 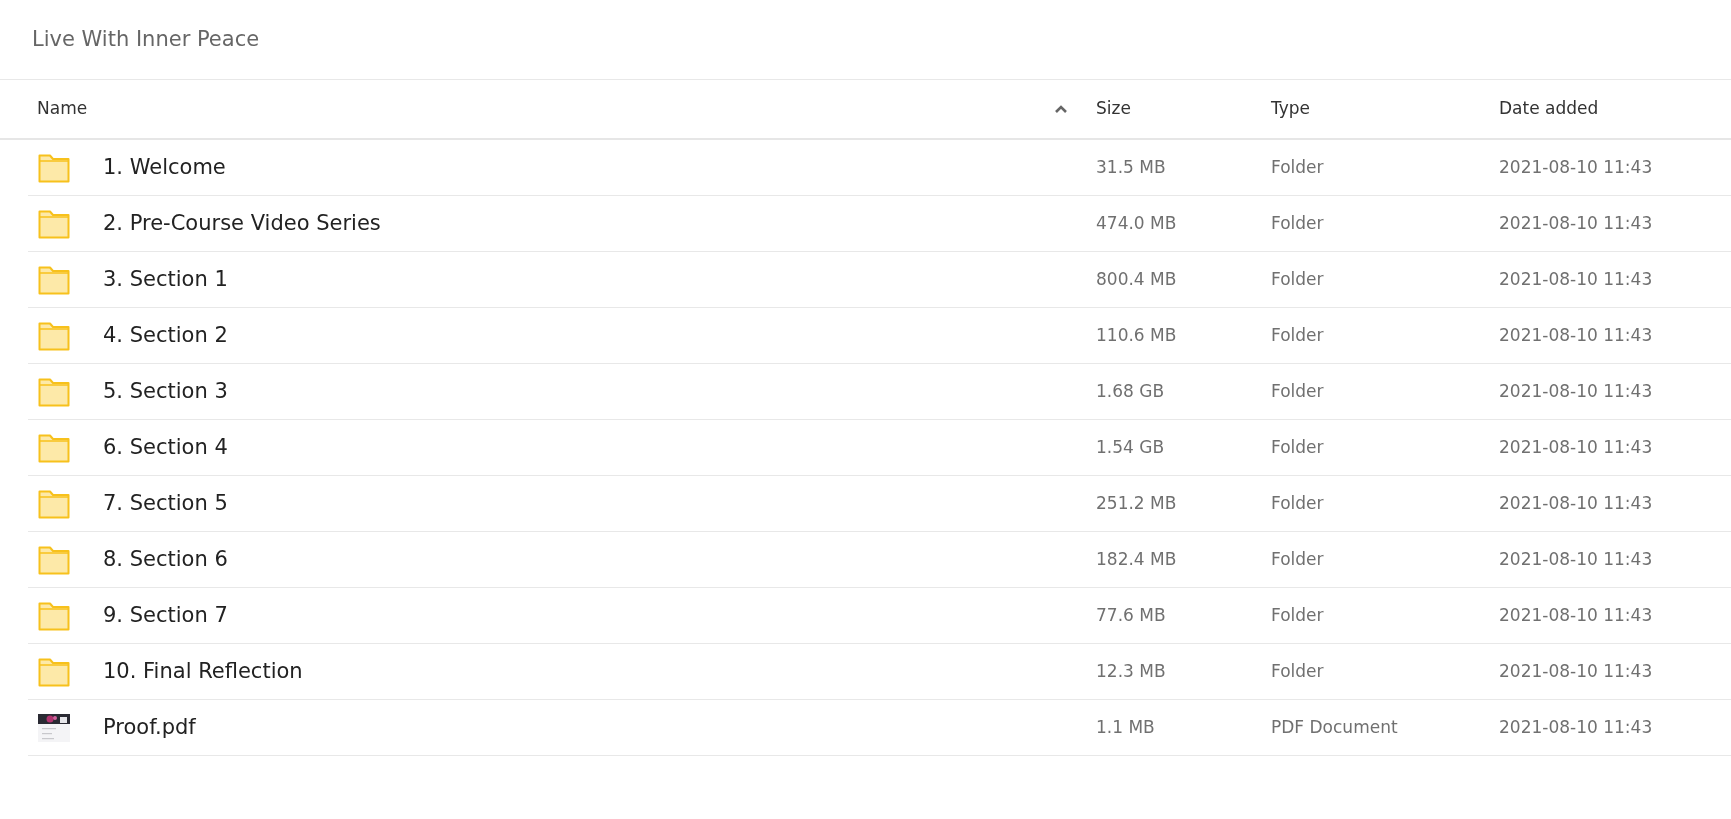 I want to click on file-name: 7. Section 5, so click(x=165, y=503).